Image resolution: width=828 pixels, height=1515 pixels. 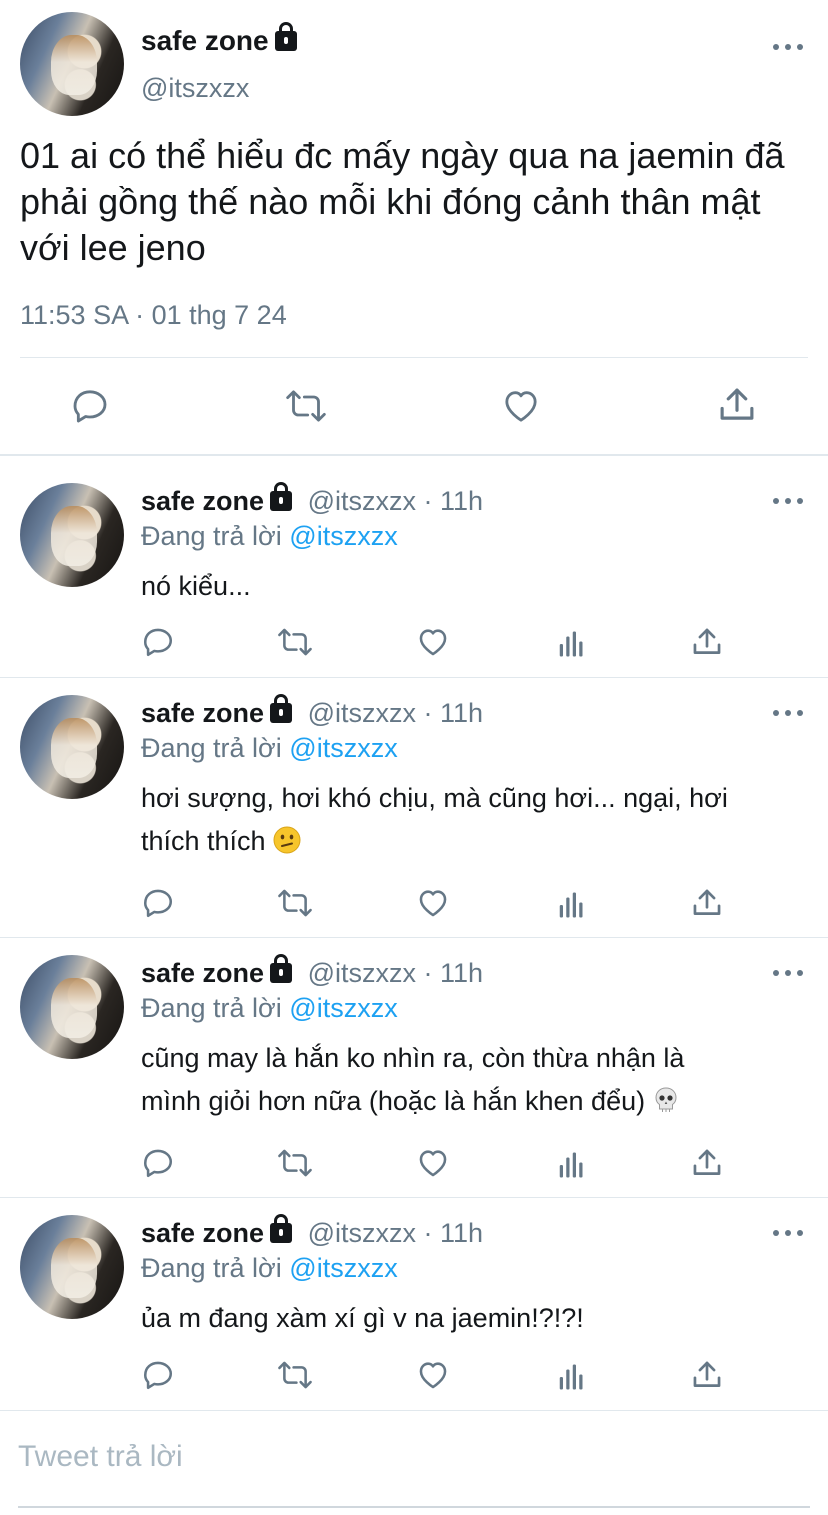 What do you see at coordinates (153, 315) in the screenshot?
I see `timestamp: 11:53 SA · 01 thg 7 24` at bounding box center [153, 315].